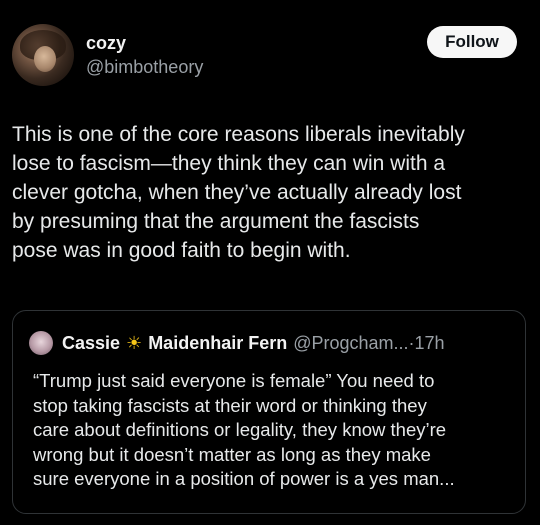 This screenshot has height=525, width=540. What do you see at coordinates (430, 343) in the screenshot?
I see `quoted-tweet-time: 17h` at bounding box center [430, 343].